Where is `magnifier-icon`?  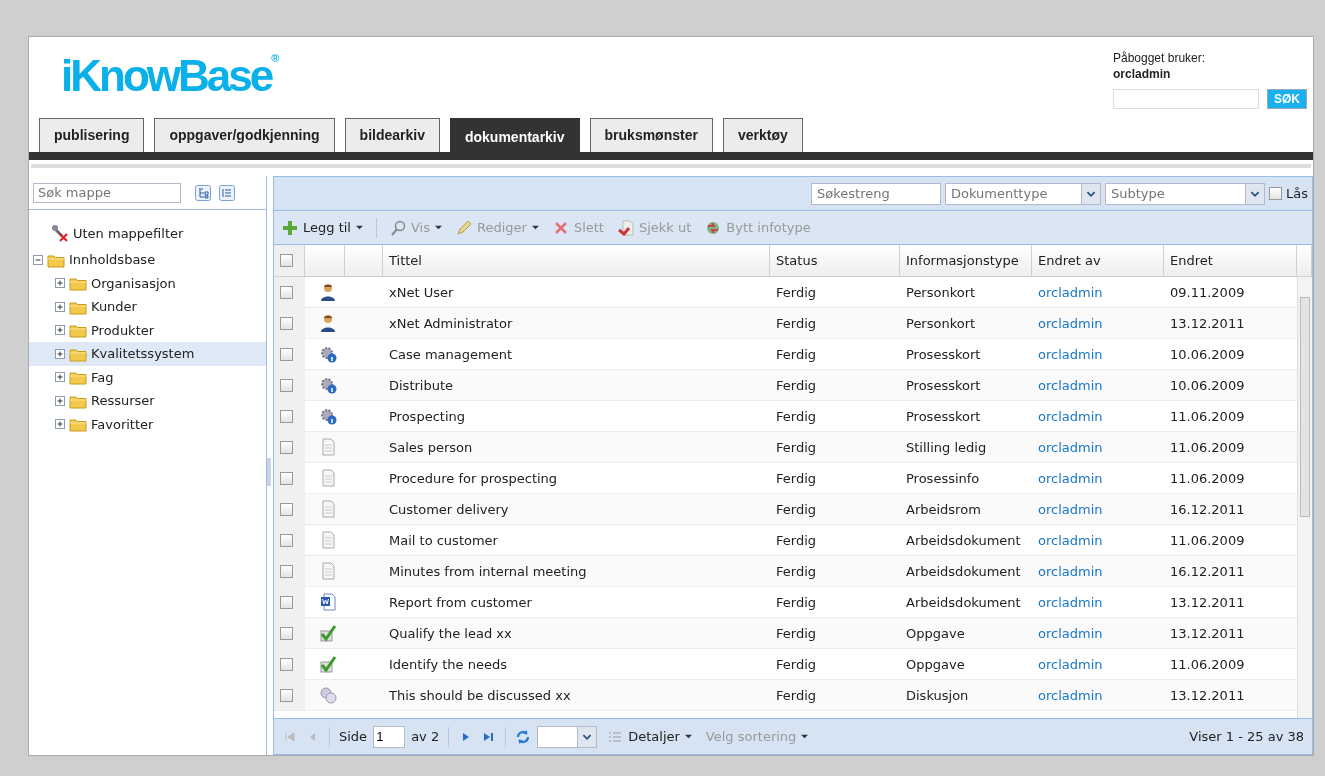 magnifier-icon is located at coordinates (398, 227).